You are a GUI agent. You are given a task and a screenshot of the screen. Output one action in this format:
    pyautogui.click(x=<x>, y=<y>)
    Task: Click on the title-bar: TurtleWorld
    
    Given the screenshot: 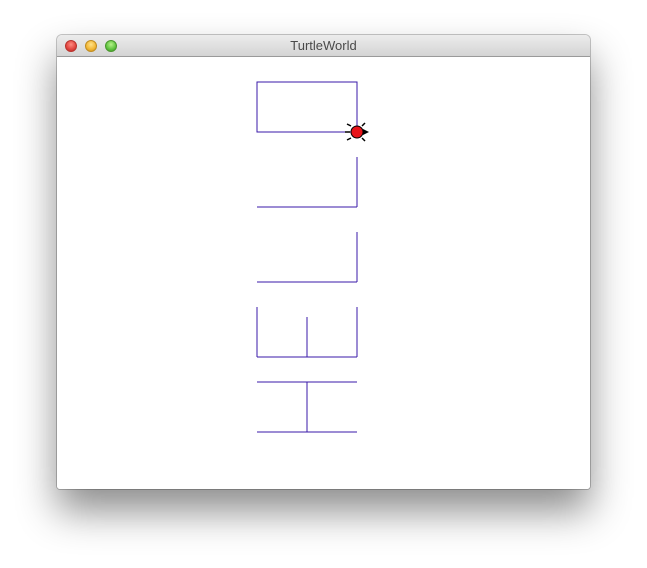 What is the action you would take?
    pyautogui.click(x=323, y=46)
    